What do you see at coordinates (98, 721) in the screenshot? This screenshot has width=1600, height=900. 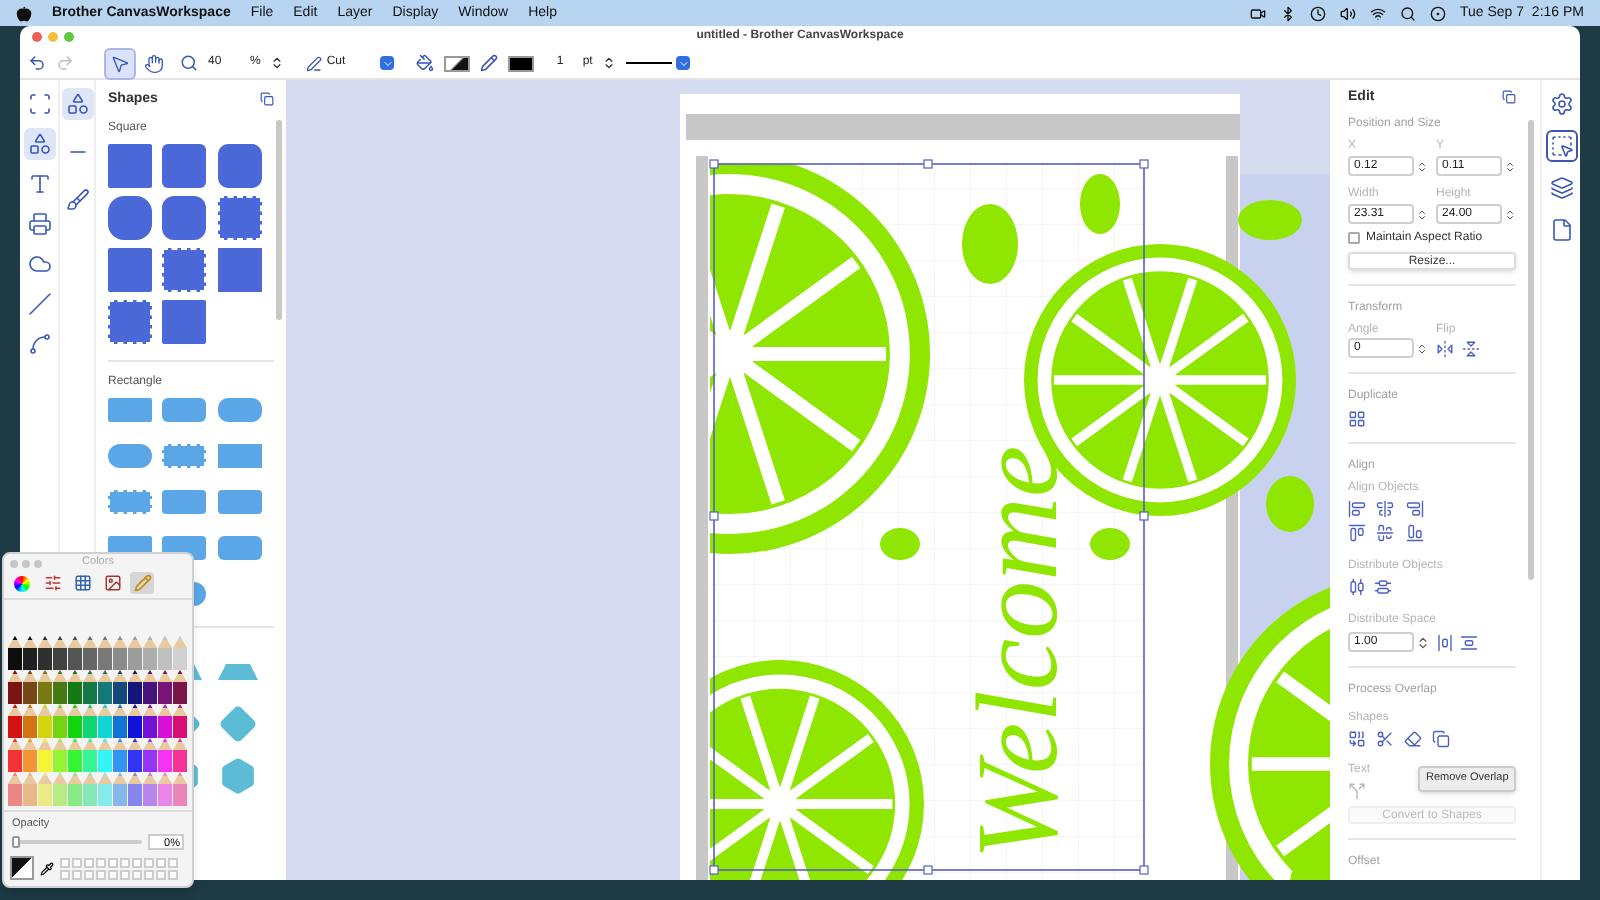 I see `colored-pencils-drawing` at bounding box center [98, 721].